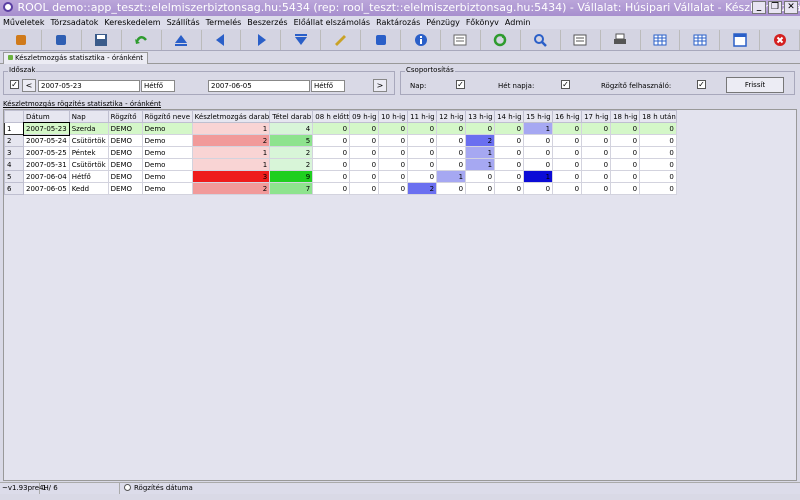 This screenshot has width=800, height=500. Describe the element at coordinates (259, 86) in the screenshot. I see `to-date-field: 2007-06-05` at that location.